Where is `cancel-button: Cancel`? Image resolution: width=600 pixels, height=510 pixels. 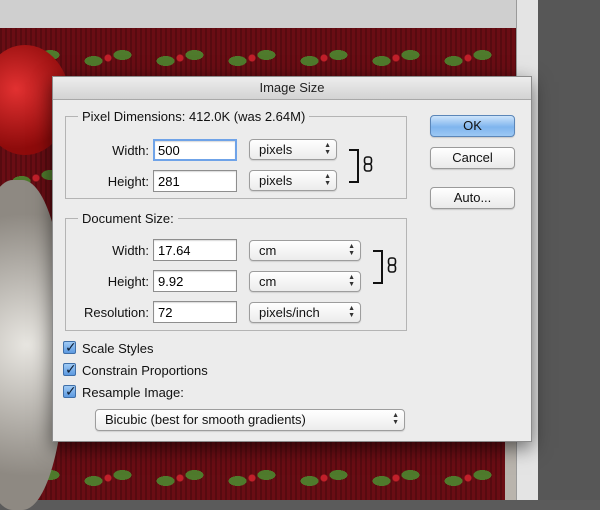 cancel-button: Cancel is located at coordinates (472, 158).